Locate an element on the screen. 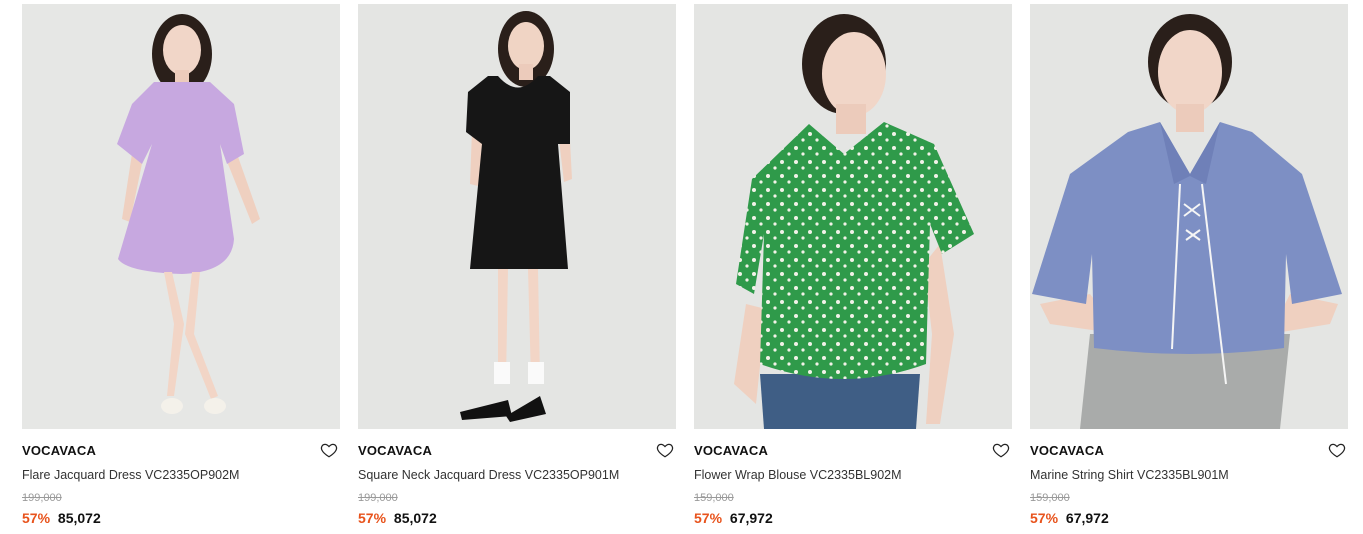  product-name: Flare Jacquard Dress VC2335OP902M is located at coordinates (181, 475).